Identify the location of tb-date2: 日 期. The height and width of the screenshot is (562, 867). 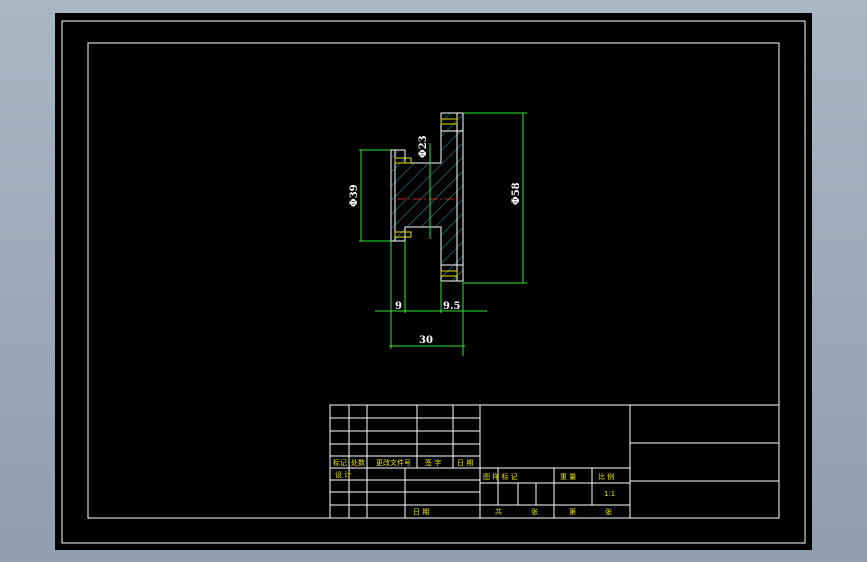
(421, 512).